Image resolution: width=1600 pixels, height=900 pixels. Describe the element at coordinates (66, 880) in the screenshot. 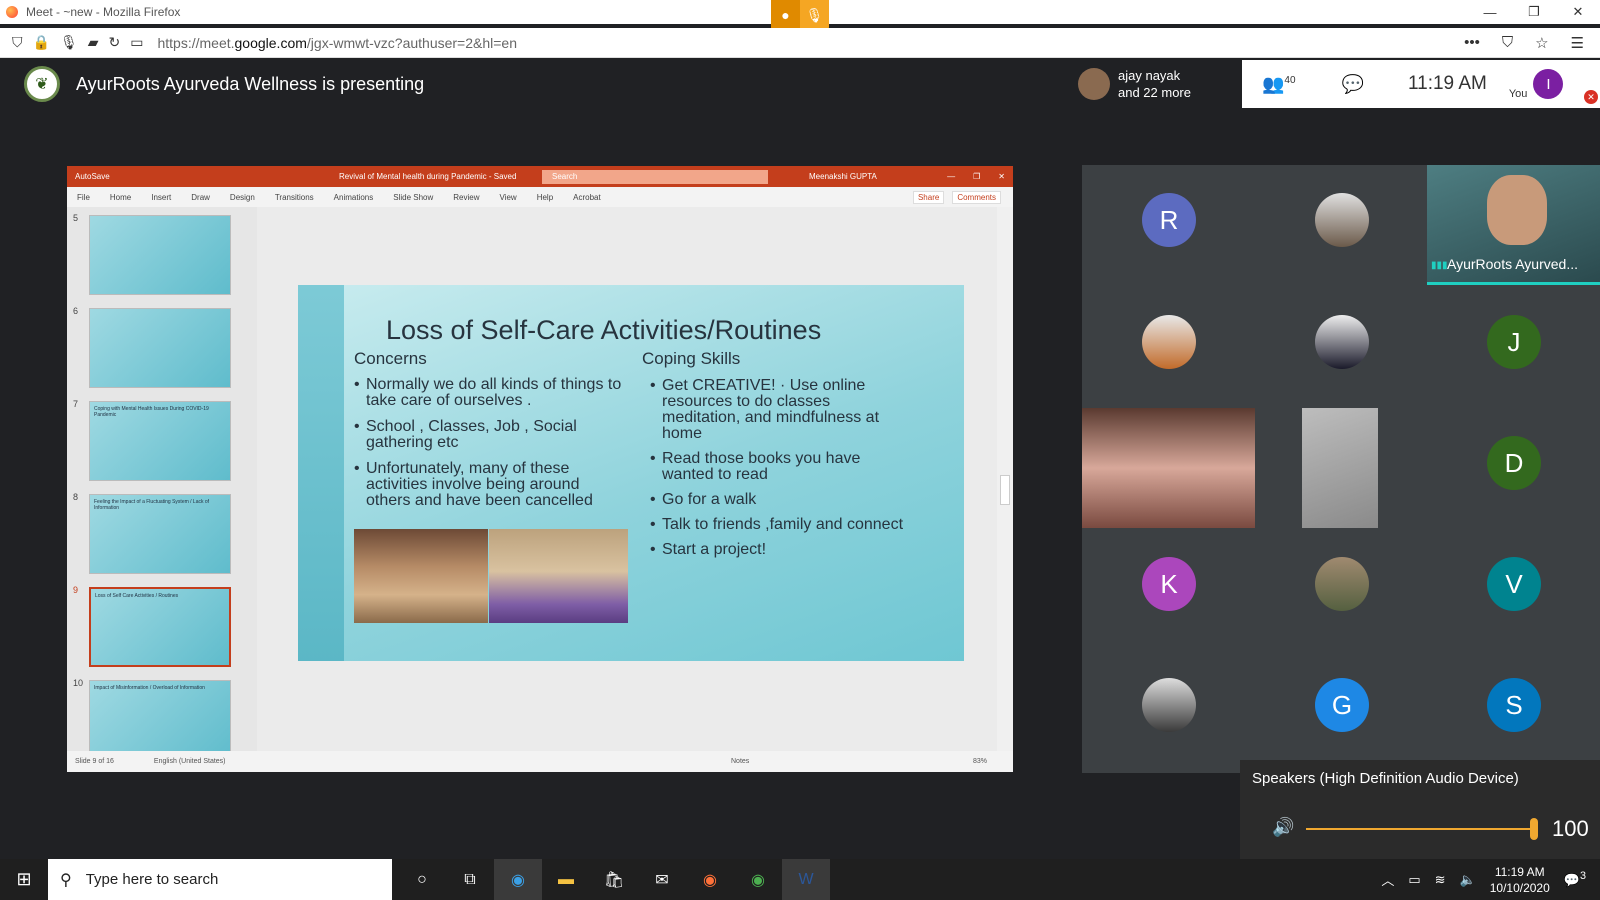

I see `search-icon: ⚲` at that location.